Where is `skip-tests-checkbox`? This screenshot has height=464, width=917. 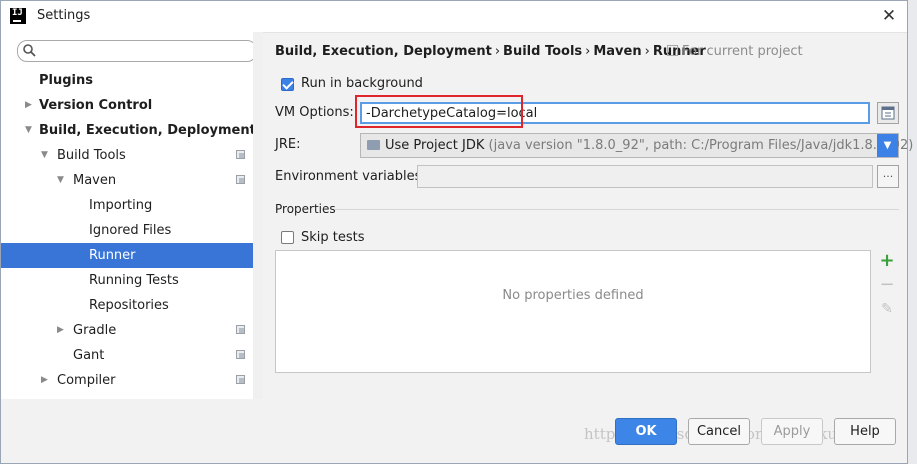
skip-tests-checkbox is located at coordinates (287, 237).